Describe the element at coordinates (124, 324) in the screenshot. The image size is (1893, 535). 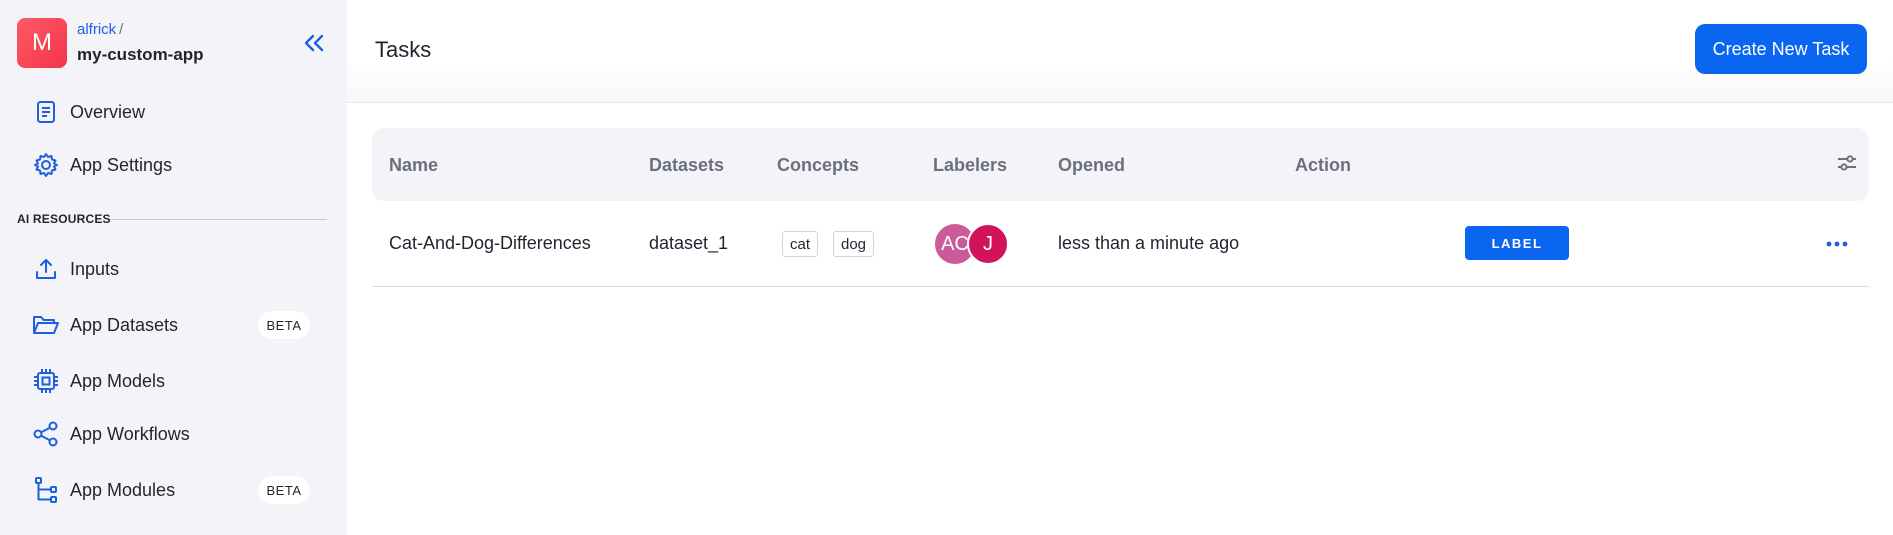
I see `sidebar-item-label: App Datasets` at that location.